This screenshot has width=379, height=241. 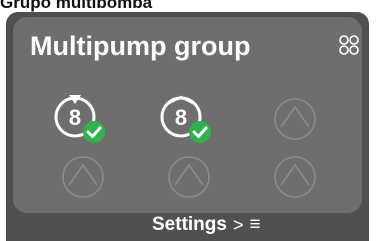 I want to click on footer-bar: Settings > ≡, so click(x=187, y=227).